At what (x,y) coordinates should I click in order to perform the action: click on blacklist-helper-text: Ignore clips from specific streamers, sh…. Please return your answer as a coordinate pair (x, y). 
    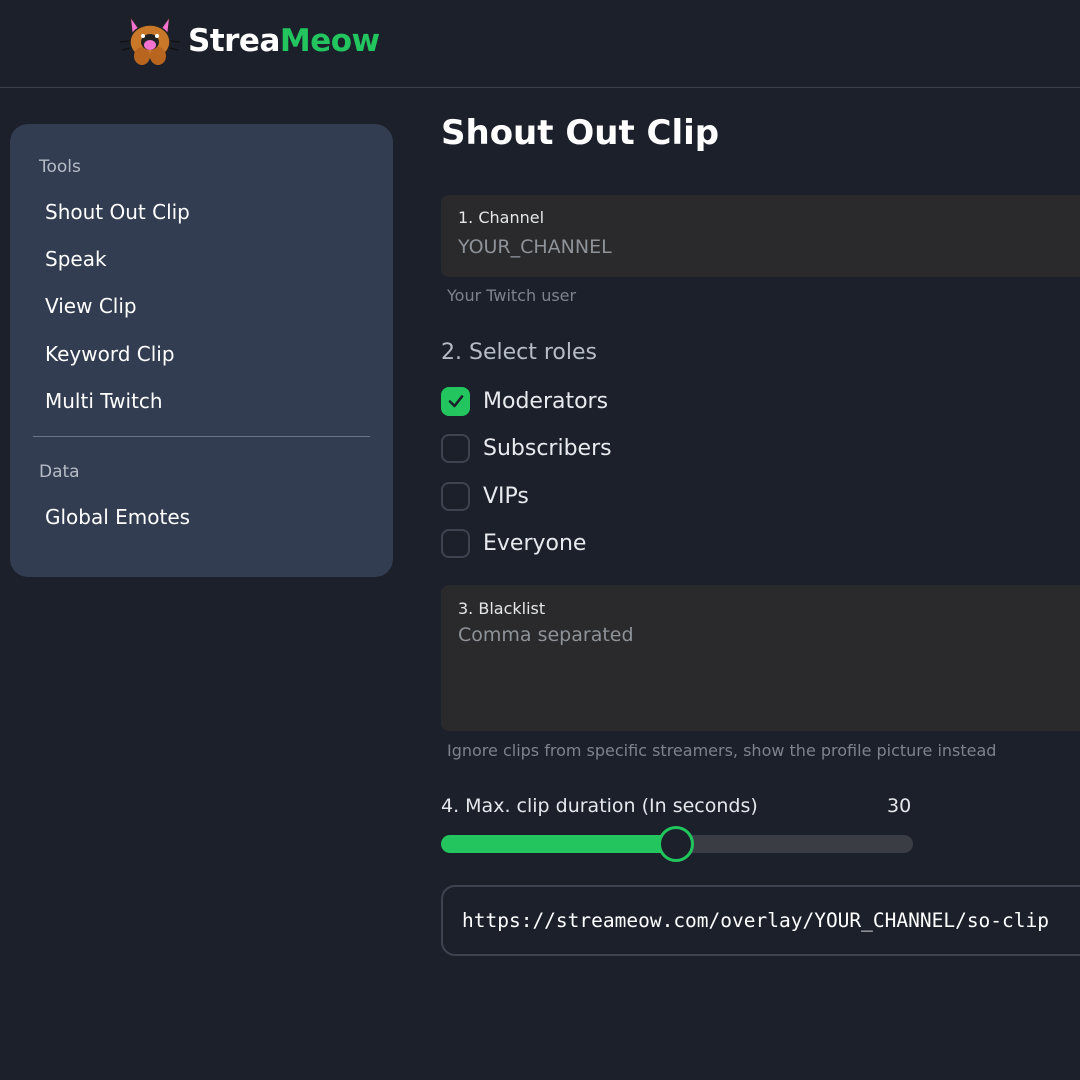
    Looking at the image, I should click on (722, 750).